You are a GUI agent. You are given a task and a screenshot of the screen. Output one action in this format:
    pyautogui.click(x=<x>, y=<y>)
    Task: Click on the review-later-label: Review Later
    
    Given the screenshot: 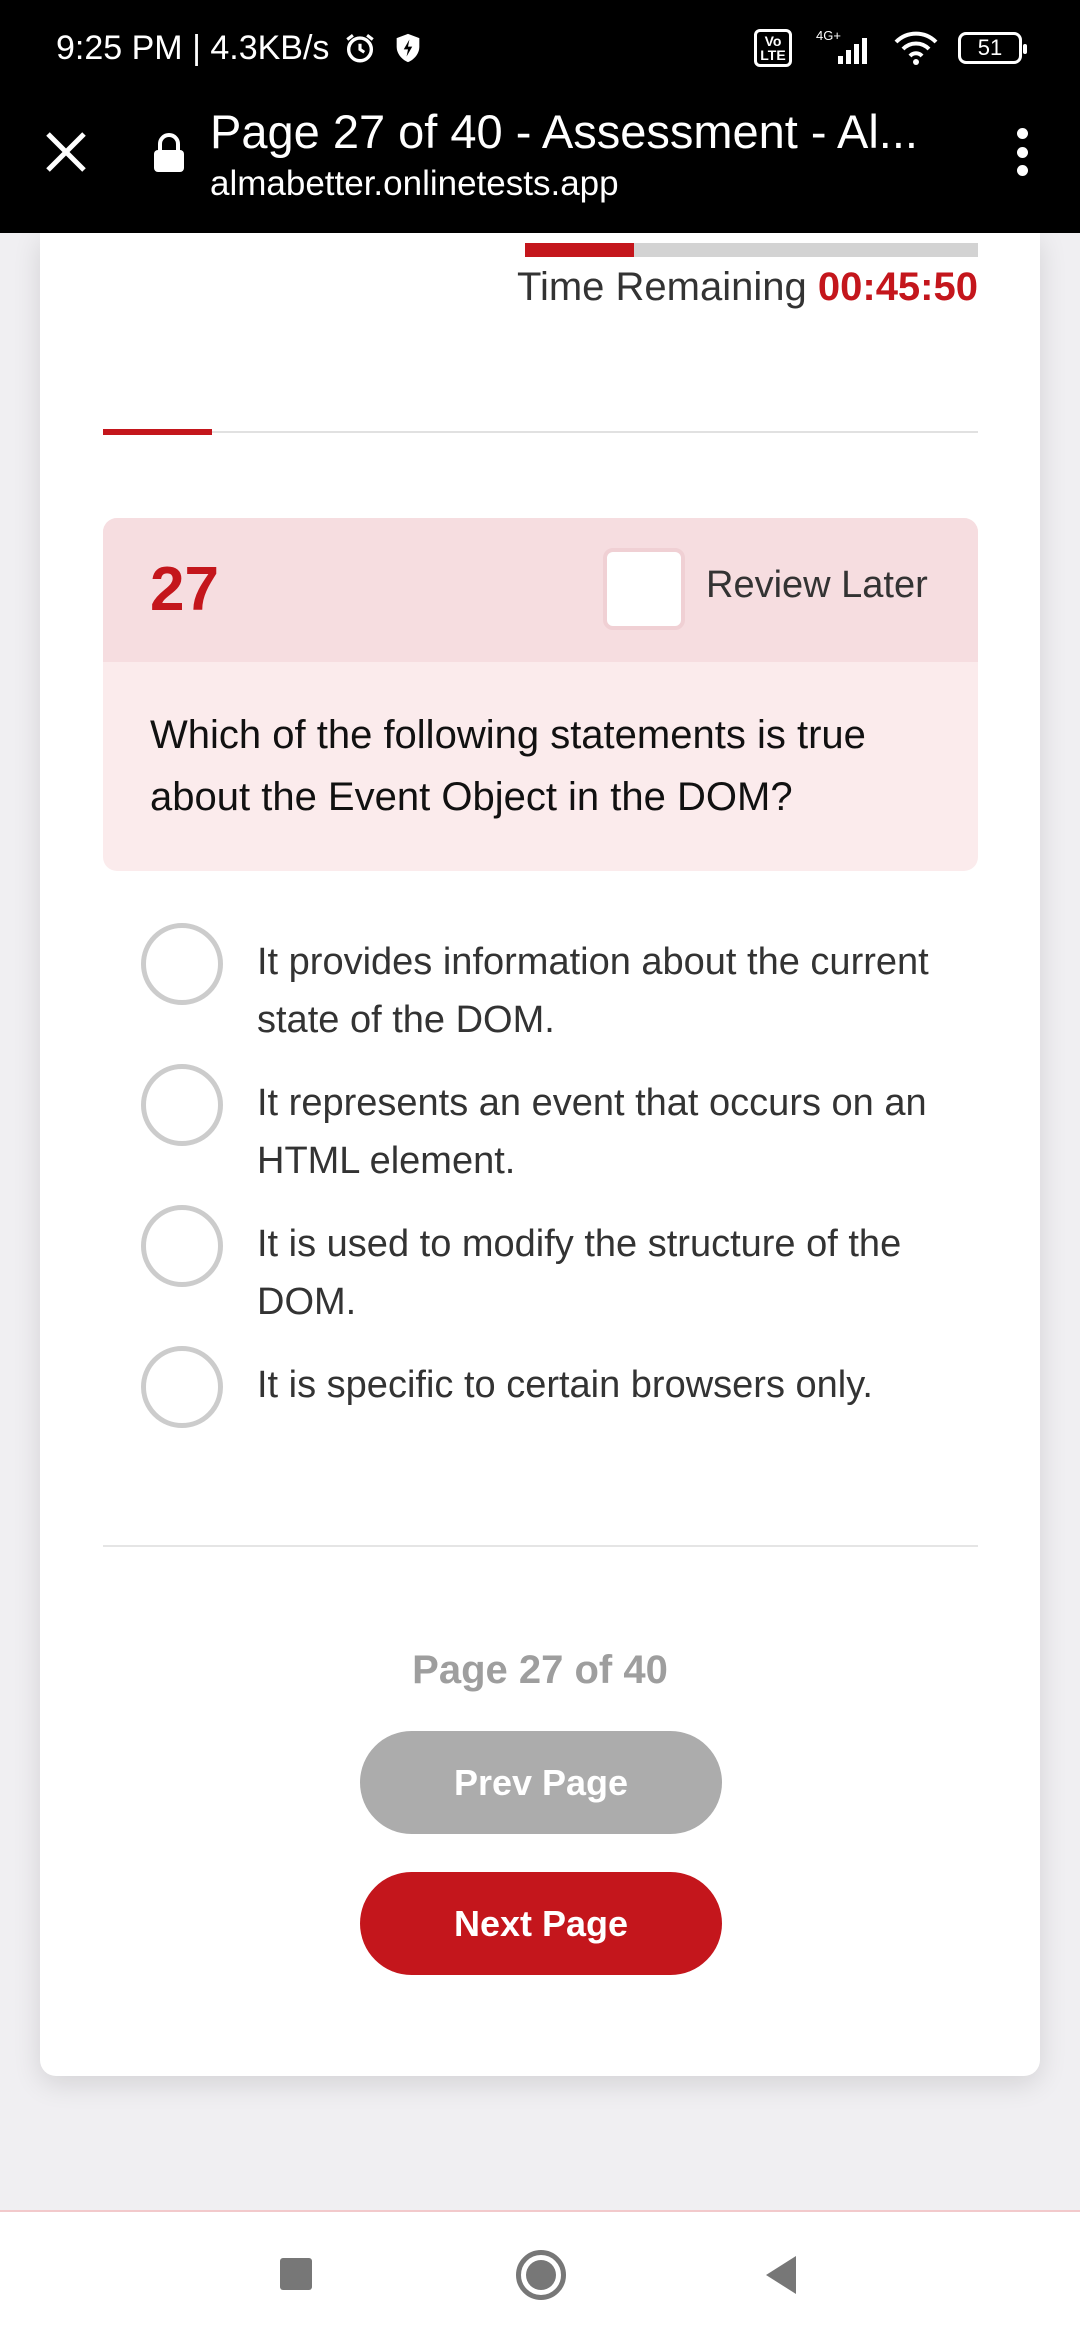 What is the action you would take?
    pyautogui.click(x=817, y=585)
    